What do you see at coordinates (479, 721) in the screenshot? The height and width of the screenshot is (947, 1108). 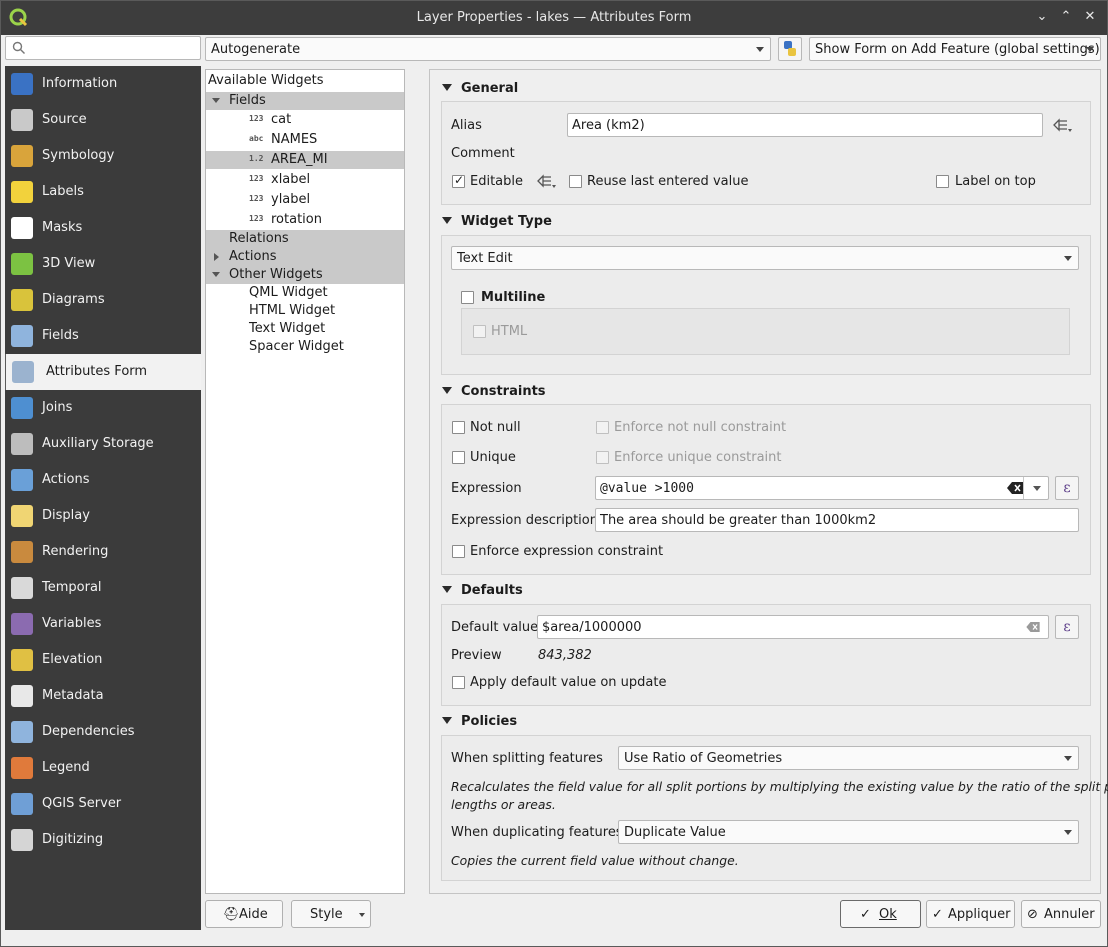 I see `policies-section-header: Policies` at bounding box center [479, 721].